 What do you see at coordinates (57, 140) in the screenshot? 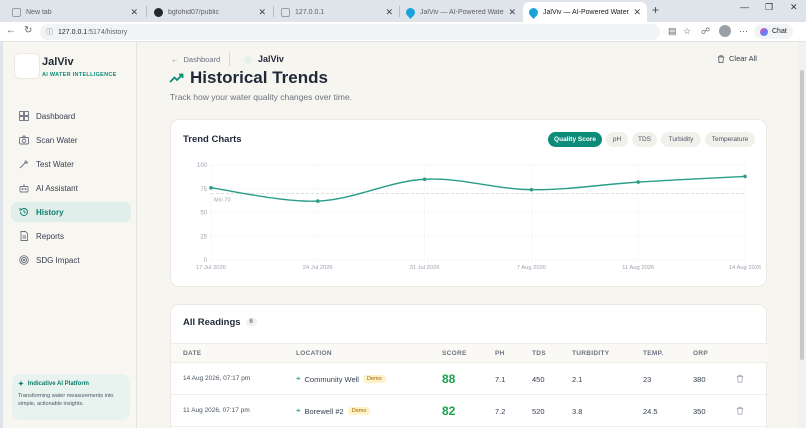
I see `sidebar-item-label: Scan Water` at bounding box center [57, 140].